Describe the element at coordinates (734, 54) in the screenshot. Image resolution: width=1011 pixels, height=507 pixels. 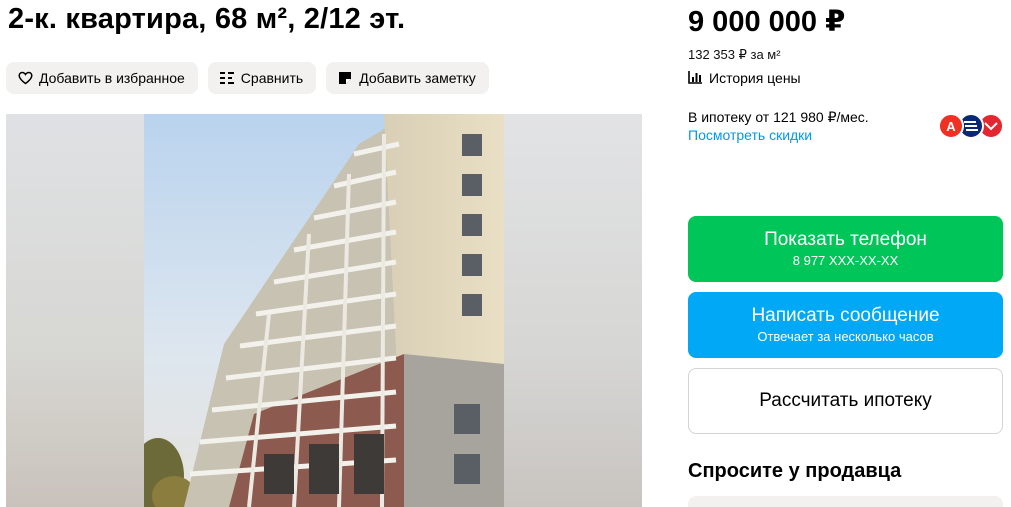
I see `price-per-meter: 132 353 ₽ за м²` at that location.